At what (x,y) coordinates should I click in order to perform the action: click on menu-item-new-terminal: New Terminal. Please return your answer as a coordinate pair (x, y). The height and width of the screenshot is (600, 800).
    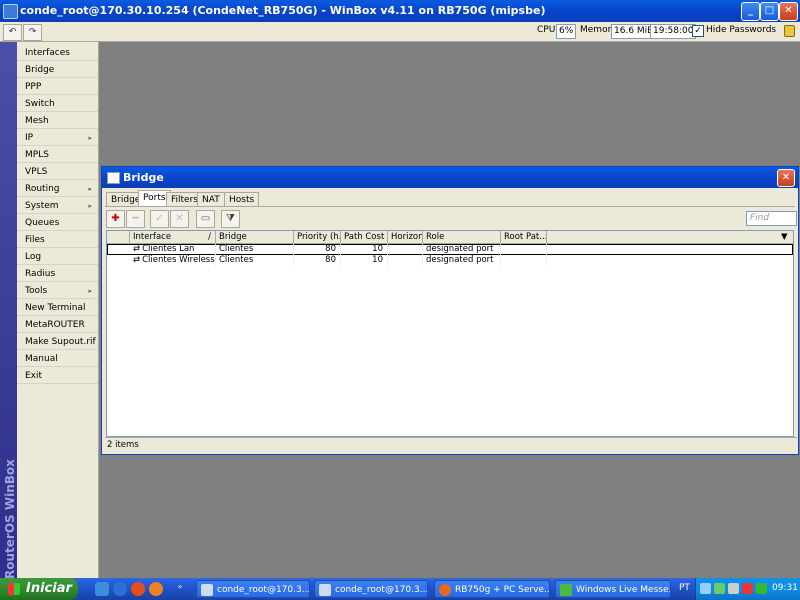
    Looking at the image, I should click on (57, 308).